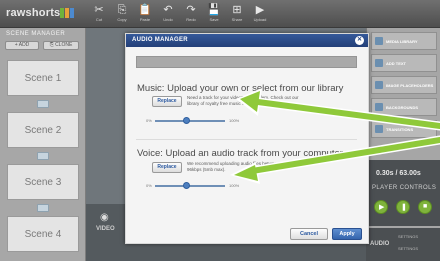 The height and width of the screenshot is (261, 440). I want to click on redo-button: ↷ Redo, so click(191, 15).